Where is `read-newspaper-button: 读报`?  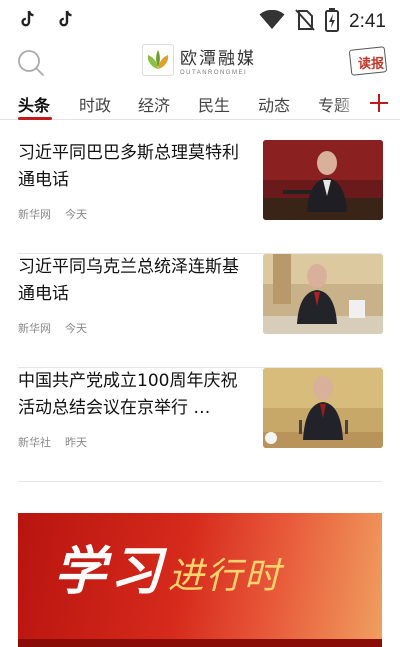
read-newspaper-button: 读报 is located at coordinates (369, 61).